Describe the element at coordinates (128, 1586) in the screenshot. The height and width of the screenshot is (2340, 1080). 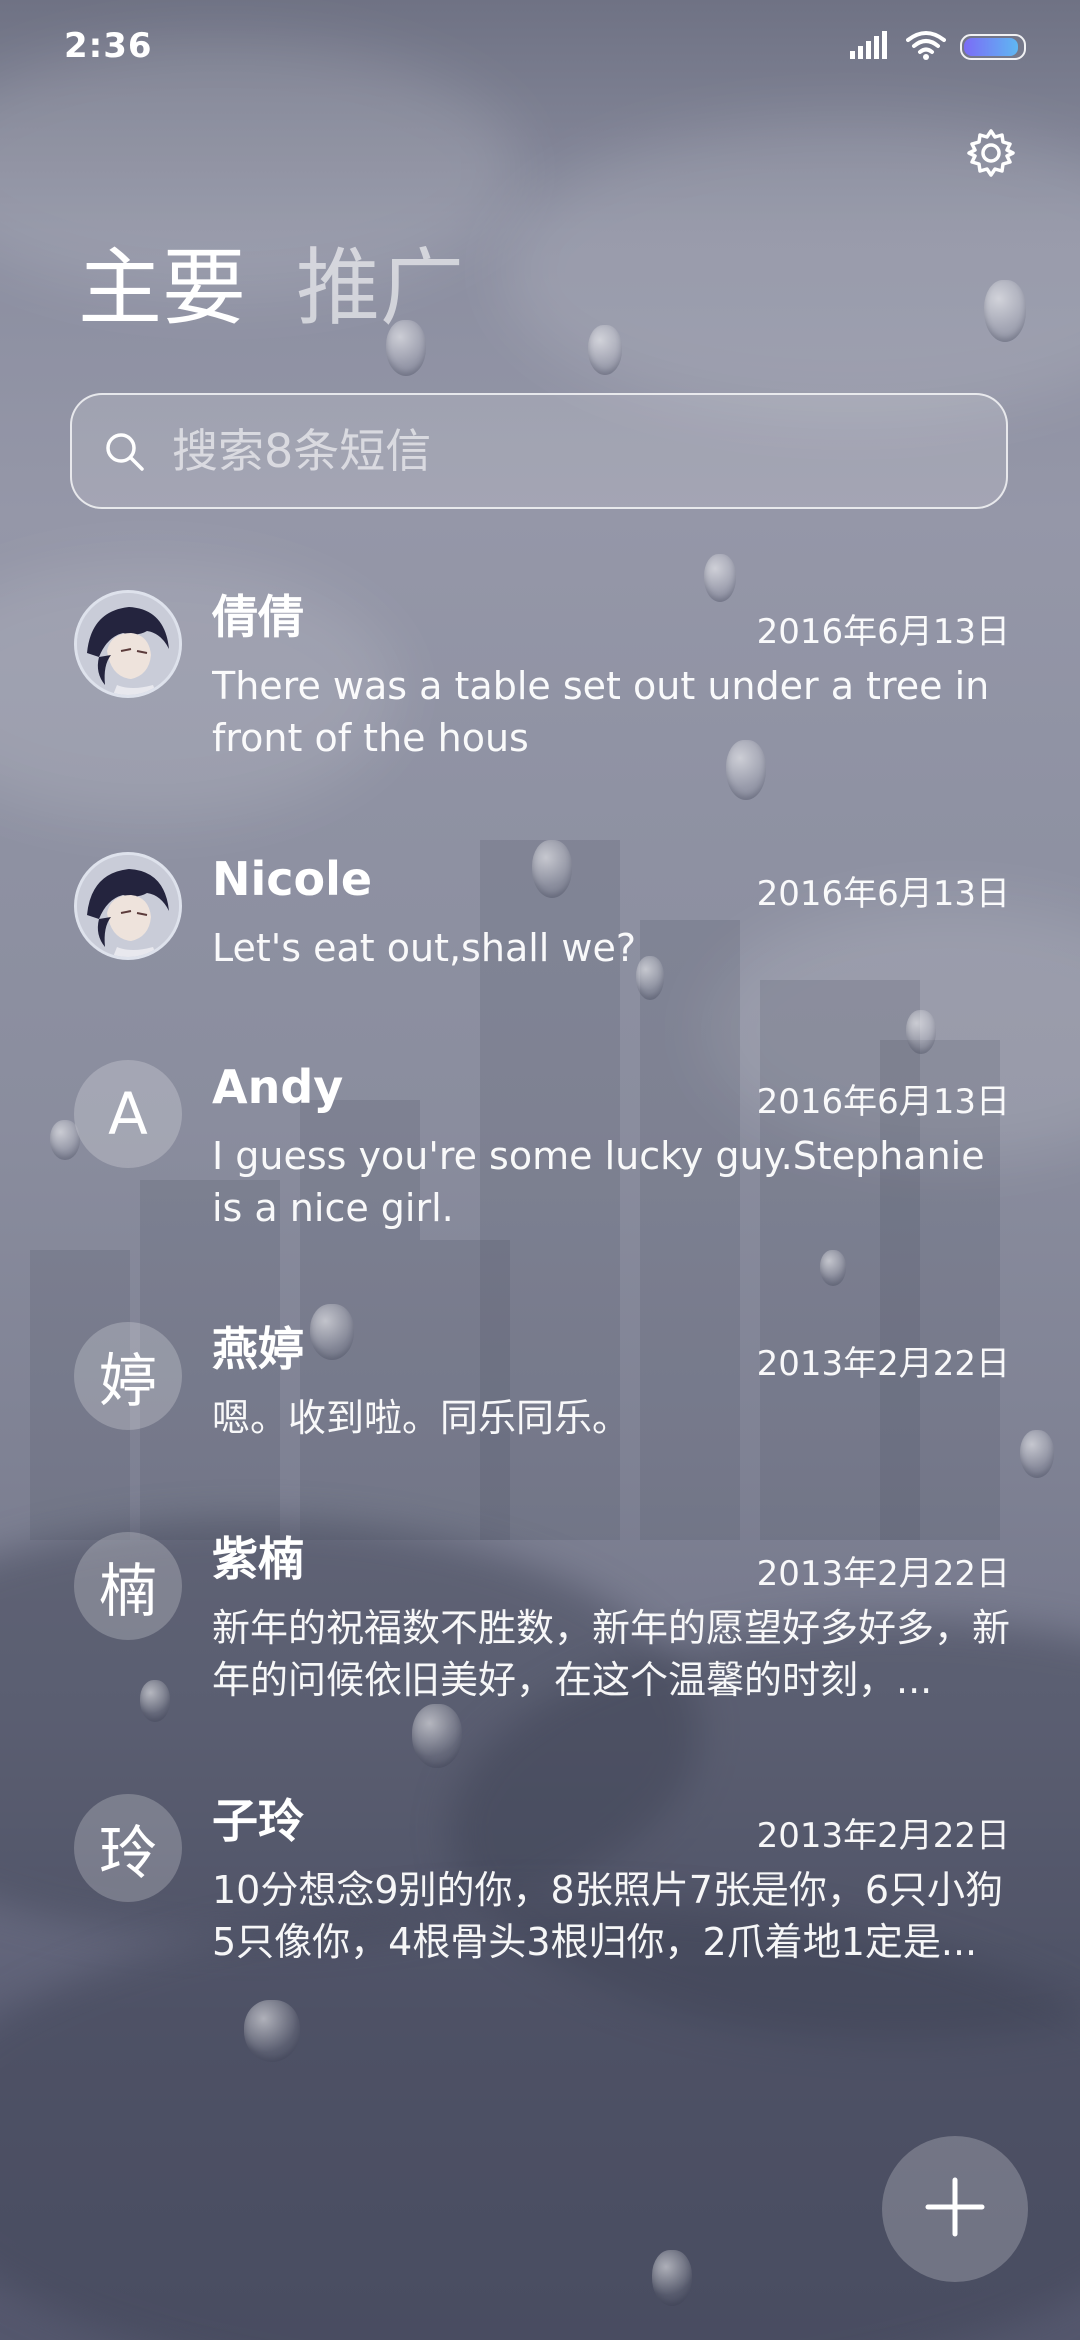
I see `avatar: 楠` at that location.